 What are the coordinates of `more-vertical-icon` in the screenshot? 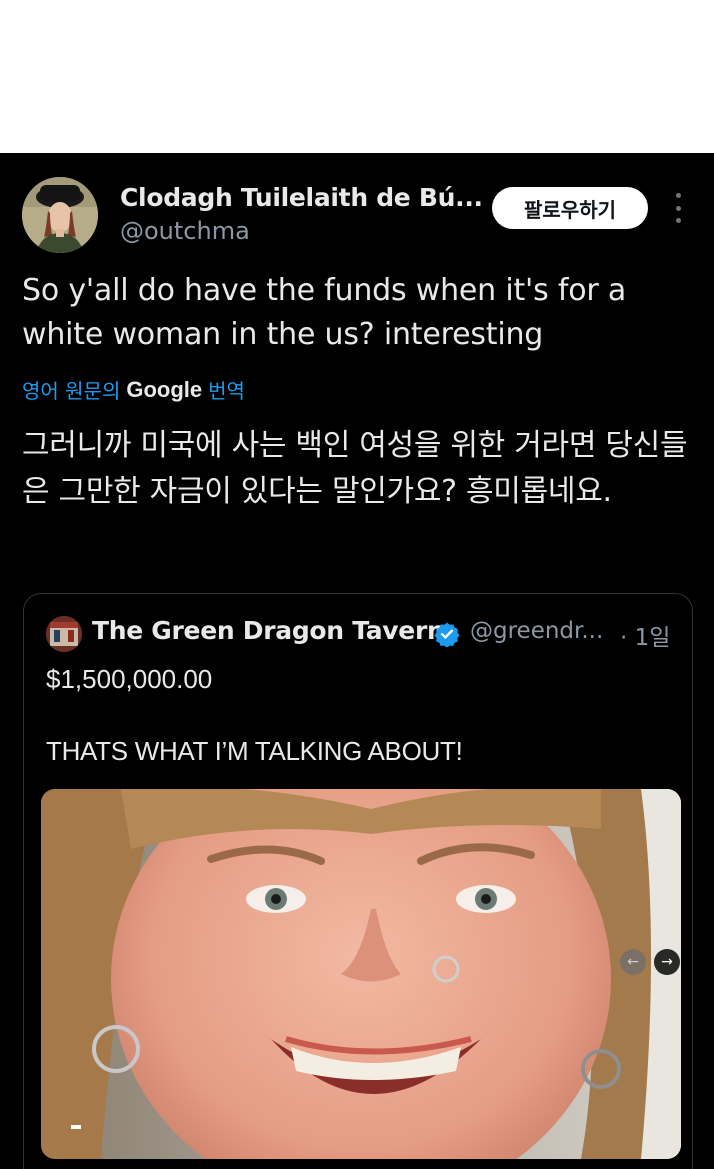 It's located at (678, 208).